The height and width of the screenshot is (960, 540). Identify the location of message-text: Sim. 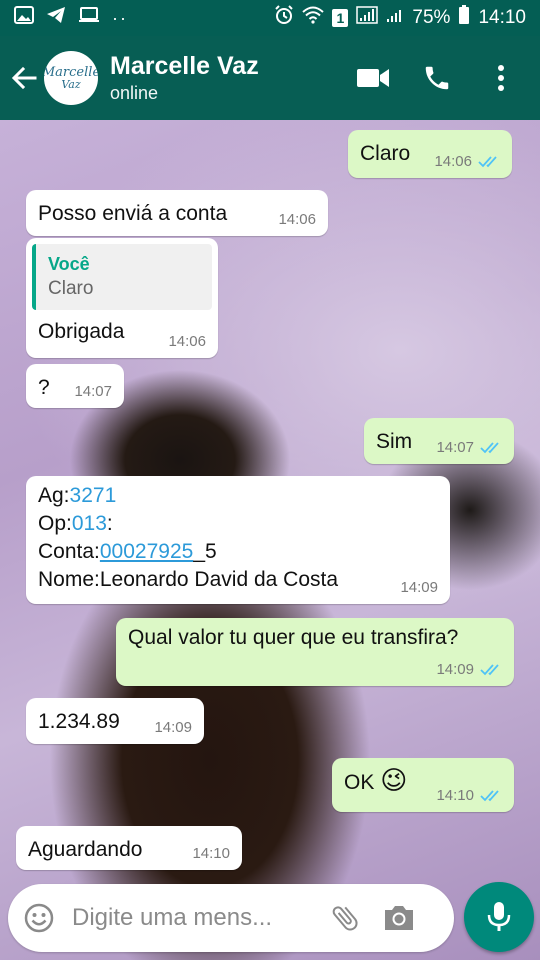
(394, 441).